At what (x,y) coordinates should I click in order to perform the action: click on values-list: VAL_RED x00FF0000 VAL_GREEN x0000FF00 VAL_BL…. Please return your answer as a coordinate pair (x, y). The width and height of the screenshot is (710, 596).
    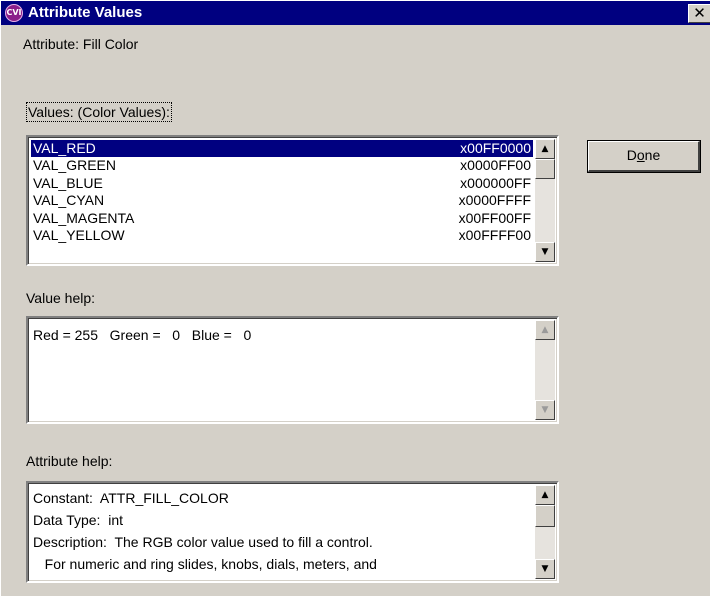
    Looking at the image, I should click on (282, 192).